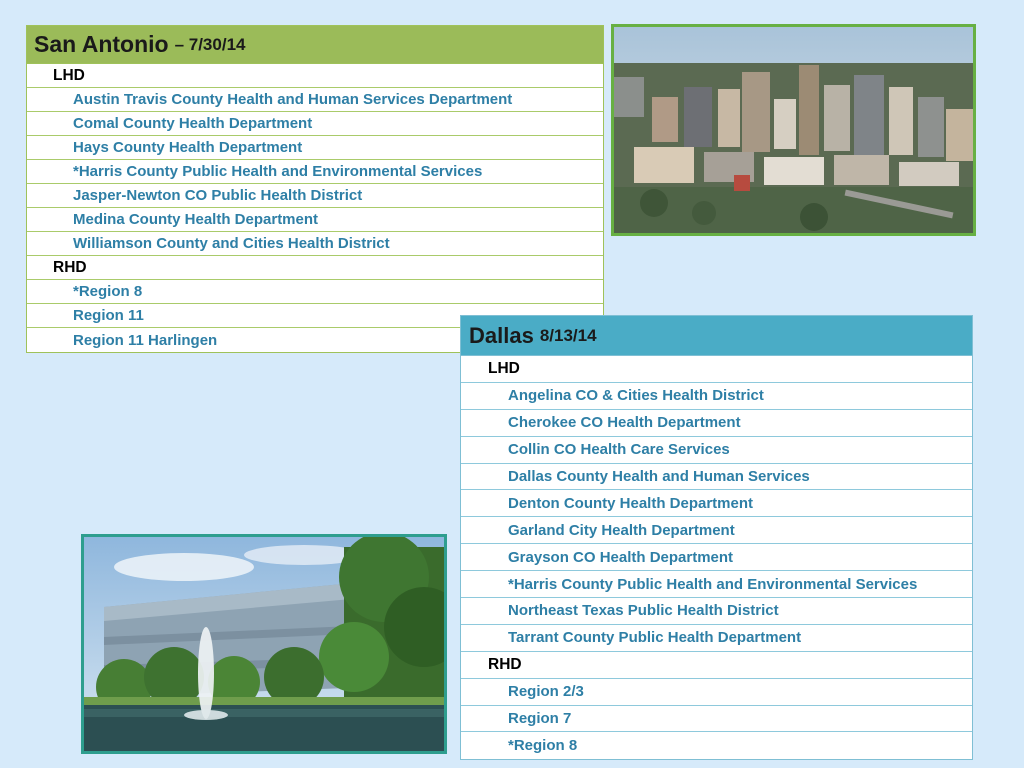  Describe the element at coordinates (793, 130) in the screenshot. I see `san-antonio-skyline-photo` at that location.